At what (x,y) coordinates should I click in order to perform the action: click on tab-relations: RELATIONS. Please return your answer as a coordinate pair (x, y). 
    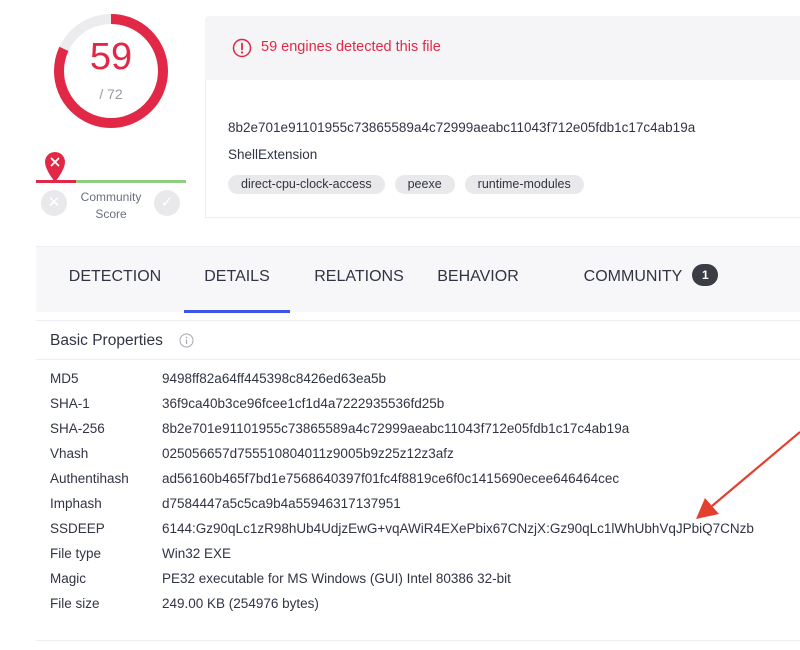
    Looking at the image, I should click on (359, 279).